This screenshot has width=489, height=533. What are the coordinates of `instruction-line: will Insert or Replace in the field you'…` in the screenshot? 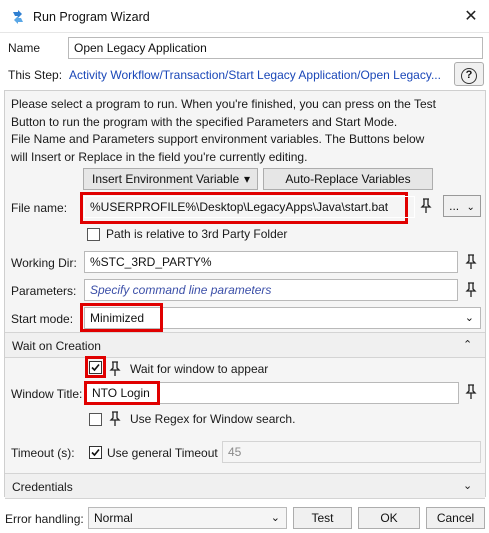 It's located at (159, 156).